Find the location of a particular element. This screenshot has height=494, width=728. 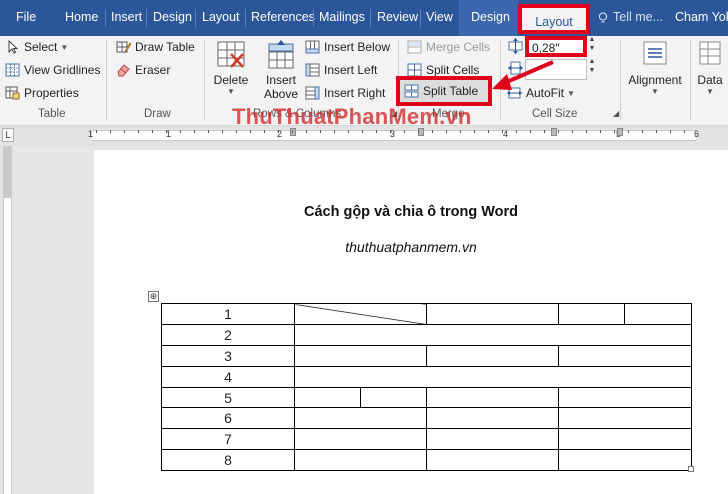

tab-table-layout: Layout is located at coordinates (554, 19).